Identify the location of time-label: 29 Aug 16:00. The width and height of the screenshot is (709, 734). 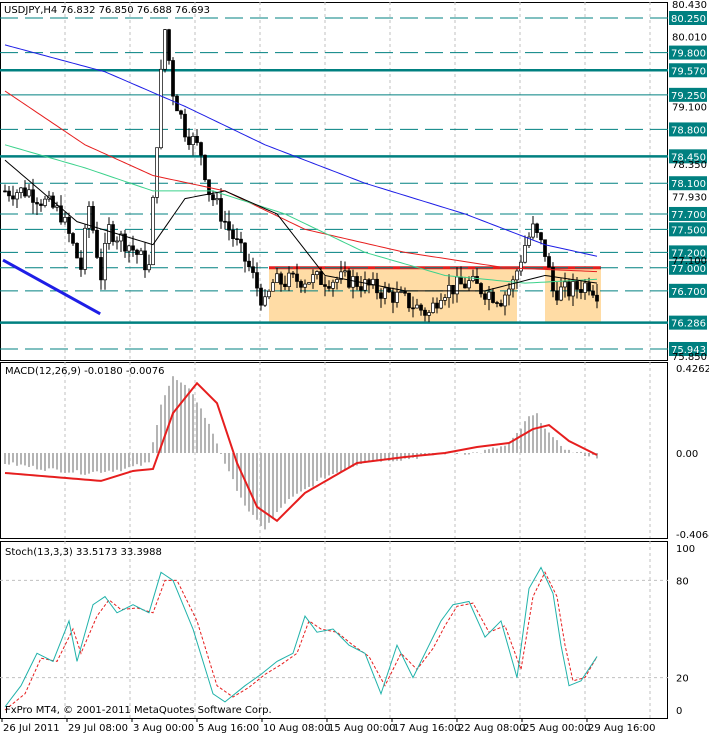
(621, 728).